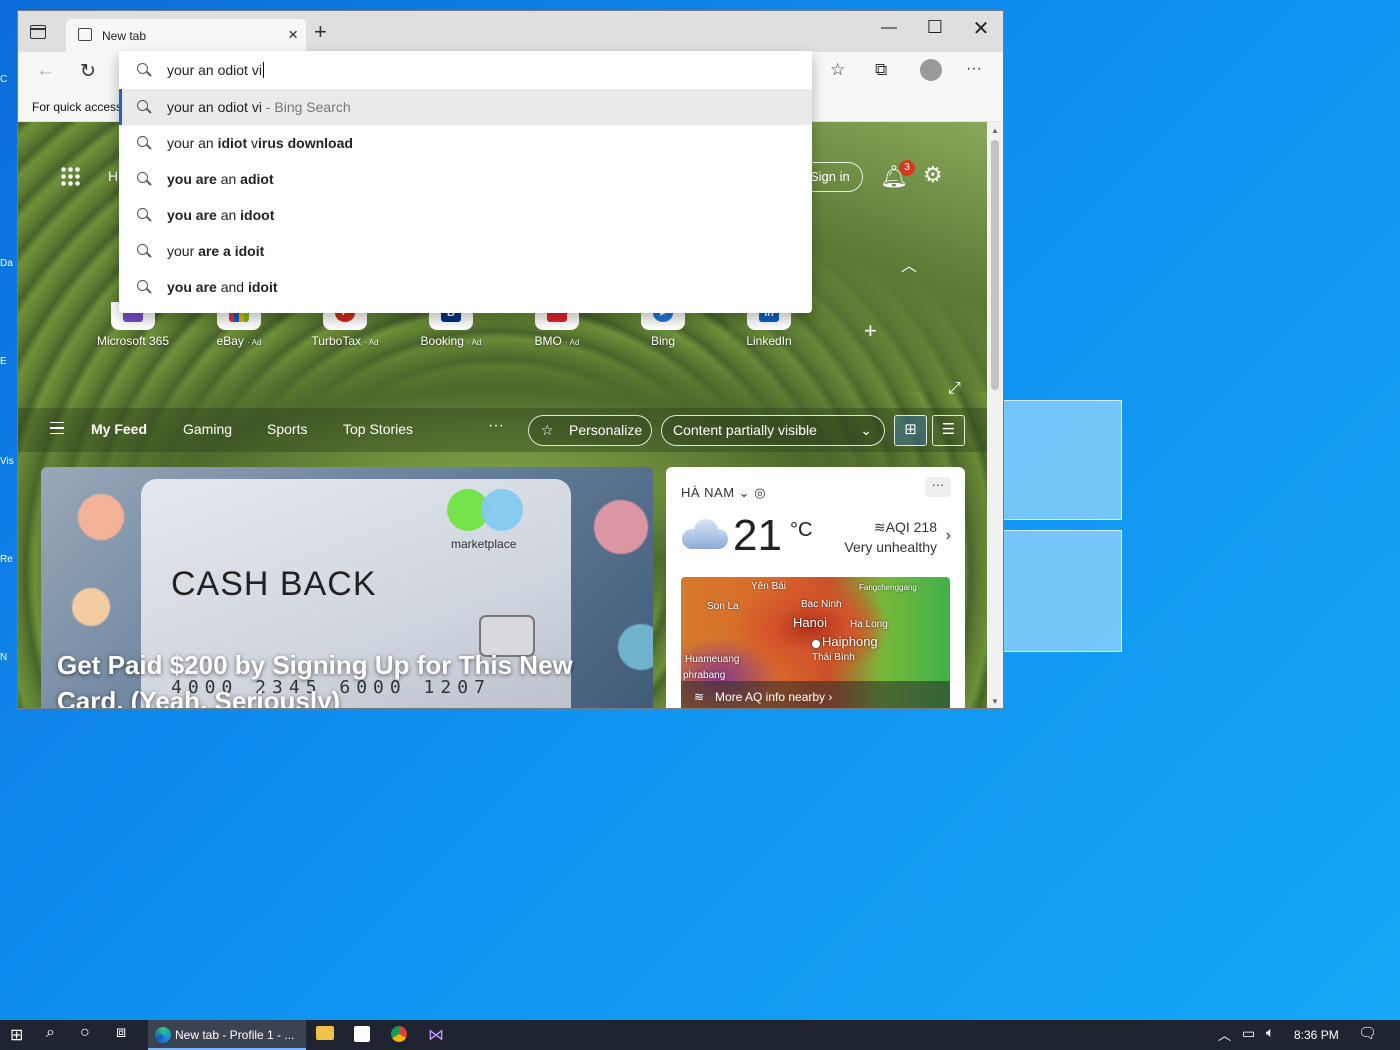  I want to click on text-caret, so click(263, 70).